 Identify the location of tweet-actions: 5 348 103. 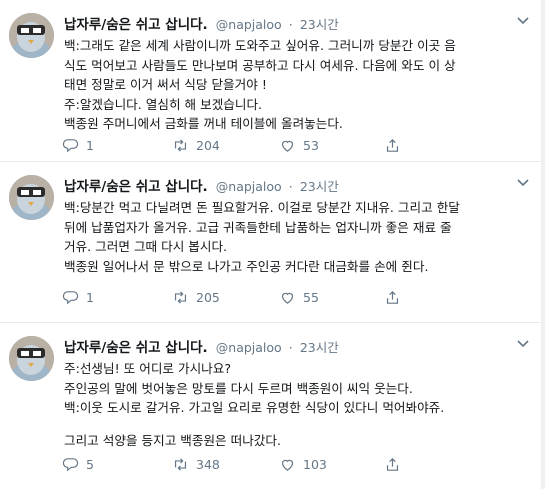
(272, 464).